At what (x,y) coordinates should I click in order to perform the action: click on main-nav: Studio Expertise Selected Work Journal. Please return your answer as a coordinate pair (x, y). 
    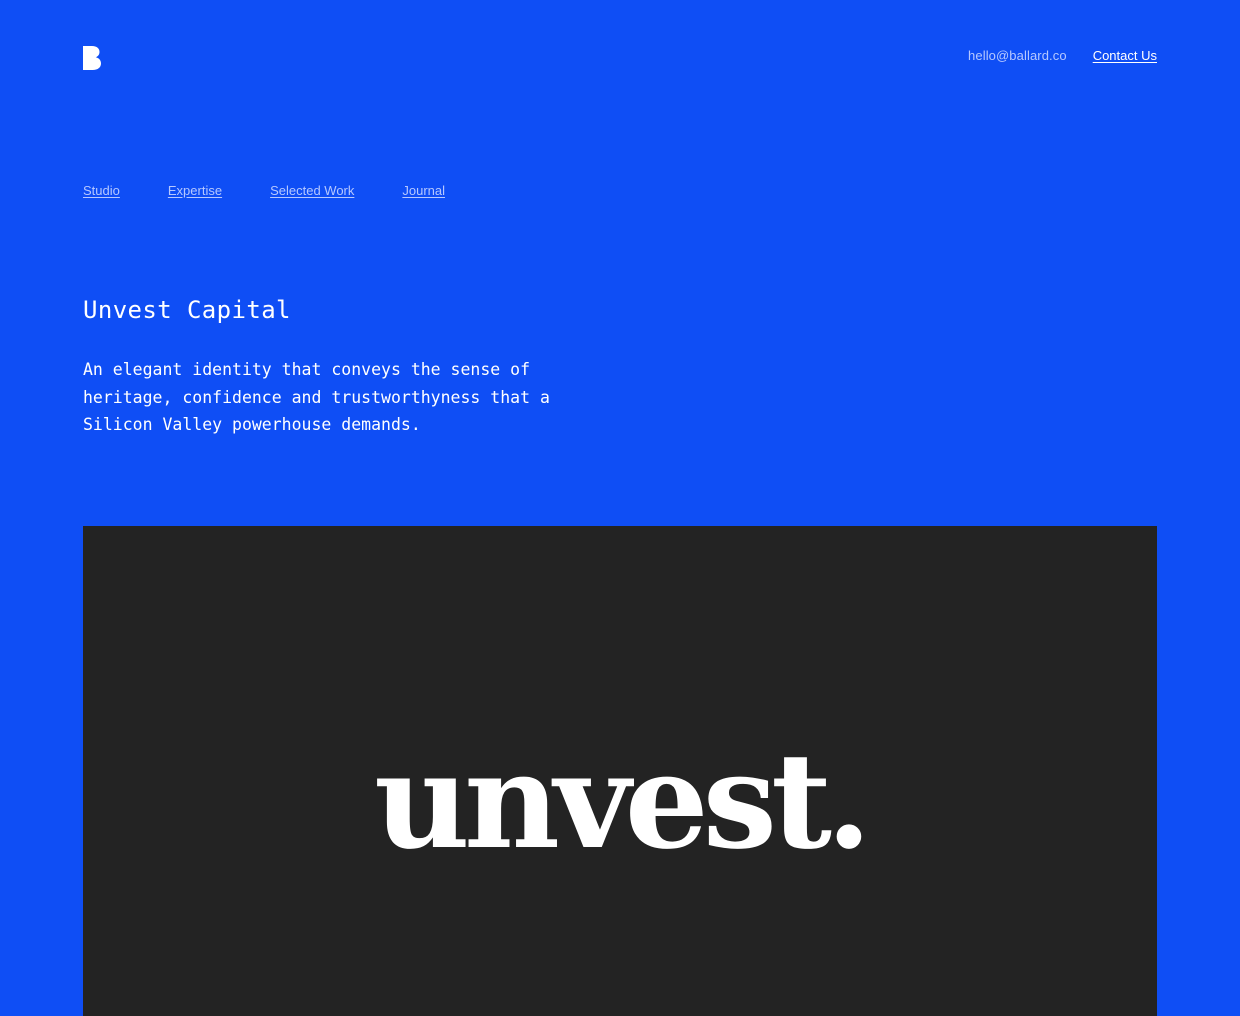
    Looking at the image, I should click on (288, 190).